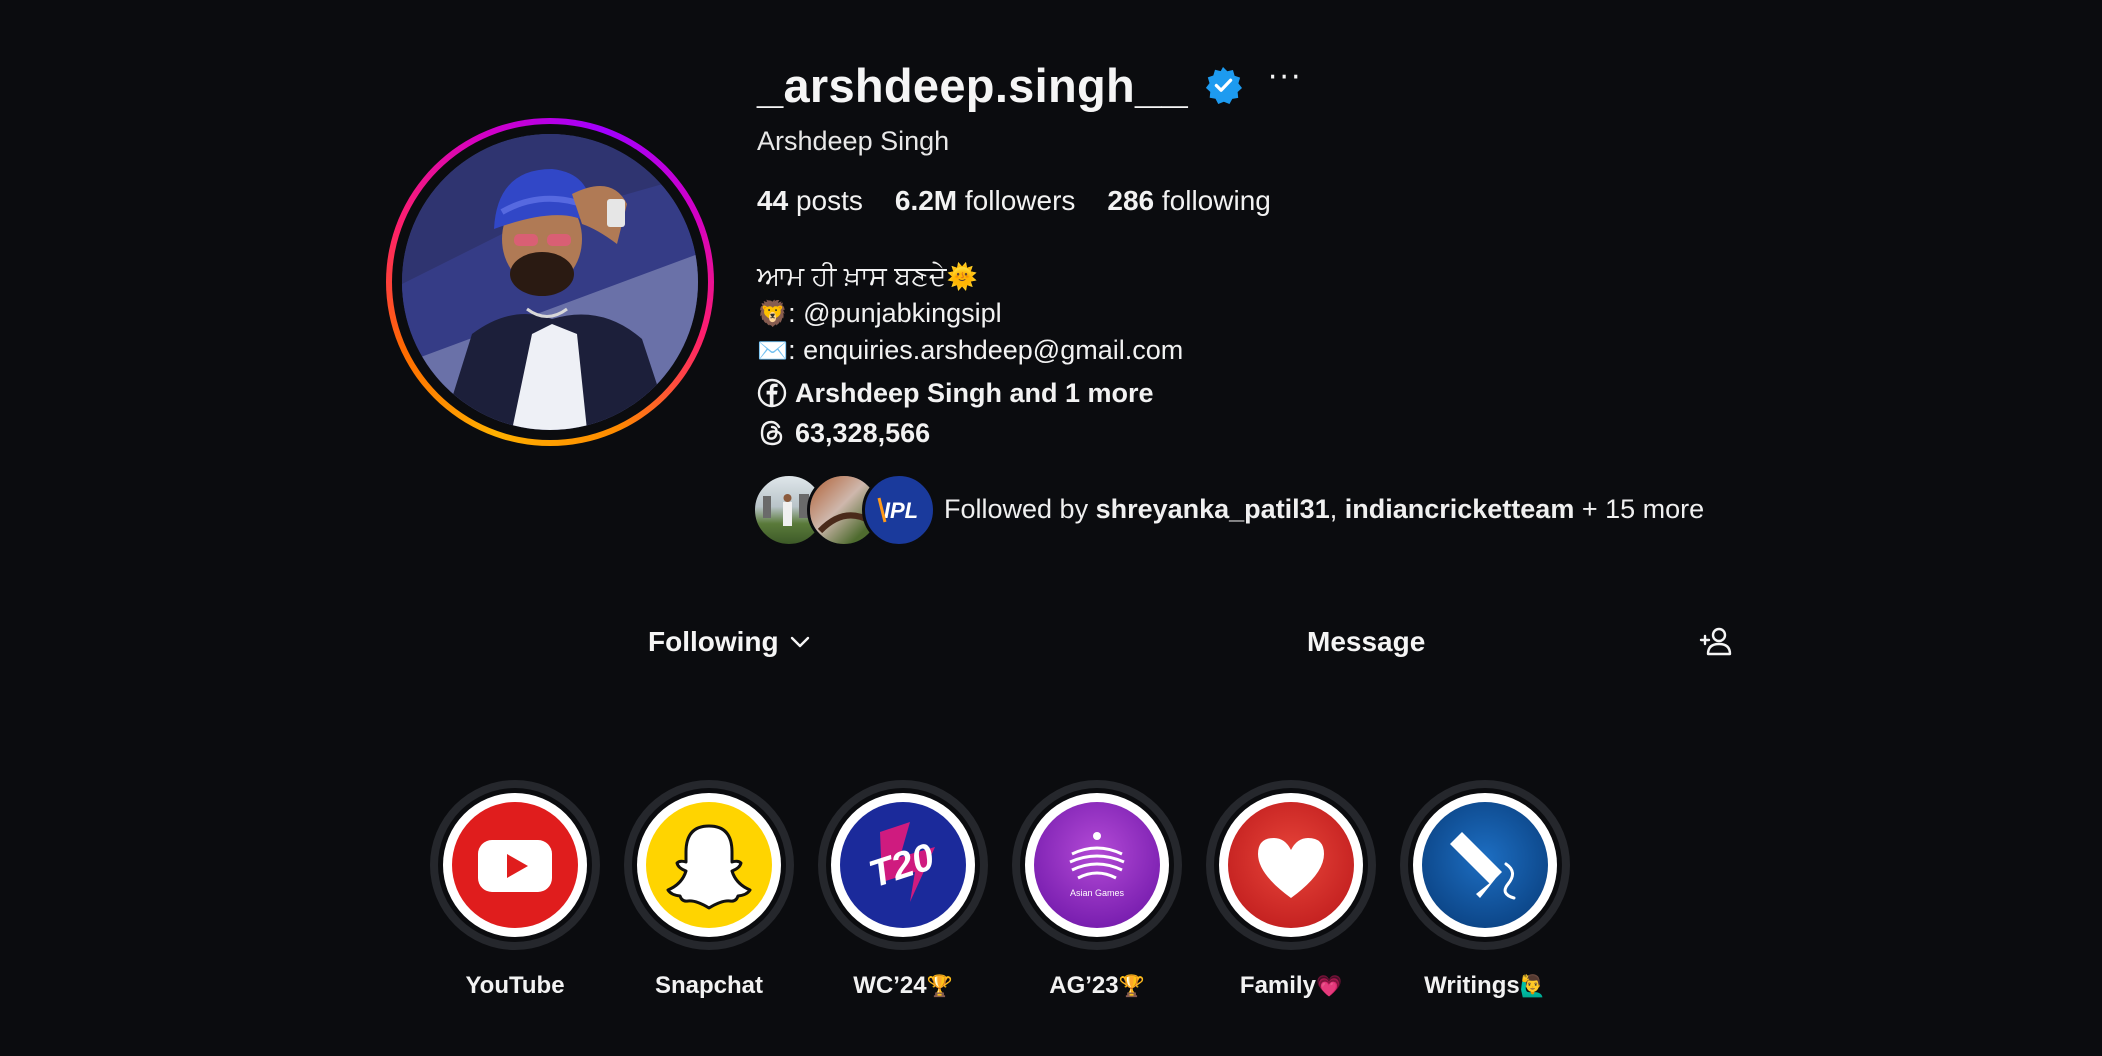 The image size is (2102, 1056). What do you see at coordinates (1213, 509) in the screenshot?
I see `mutual-user-1: shreyanka_patil31` at bounding box center [1213, 509].